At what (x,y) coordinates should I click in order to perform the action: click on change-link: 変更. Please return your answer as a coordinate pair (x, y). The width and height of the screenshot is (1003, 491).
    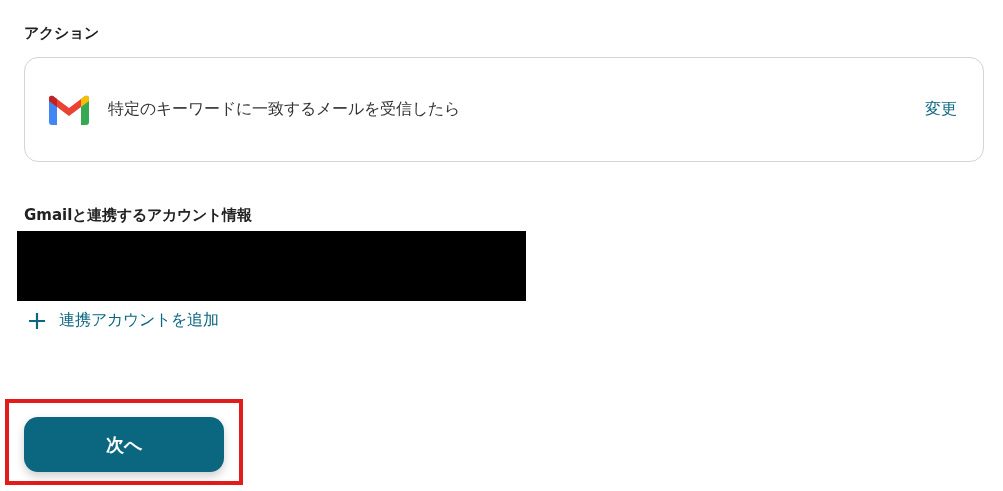
    Looking at the image, I should click on (941, 109).